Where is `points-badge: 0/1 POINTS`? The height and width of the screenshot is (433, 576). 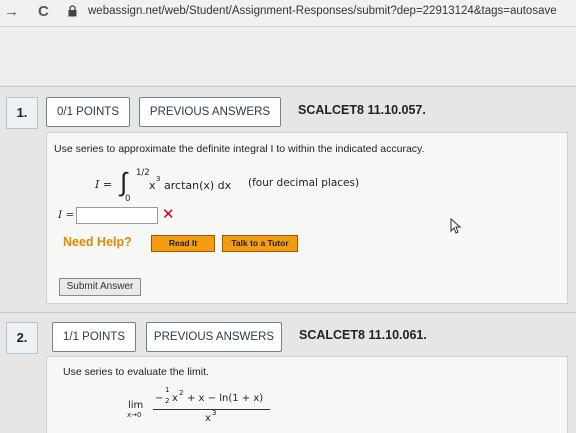 points-badge: 0/1 POINTS is located at coordinates (88, 112).